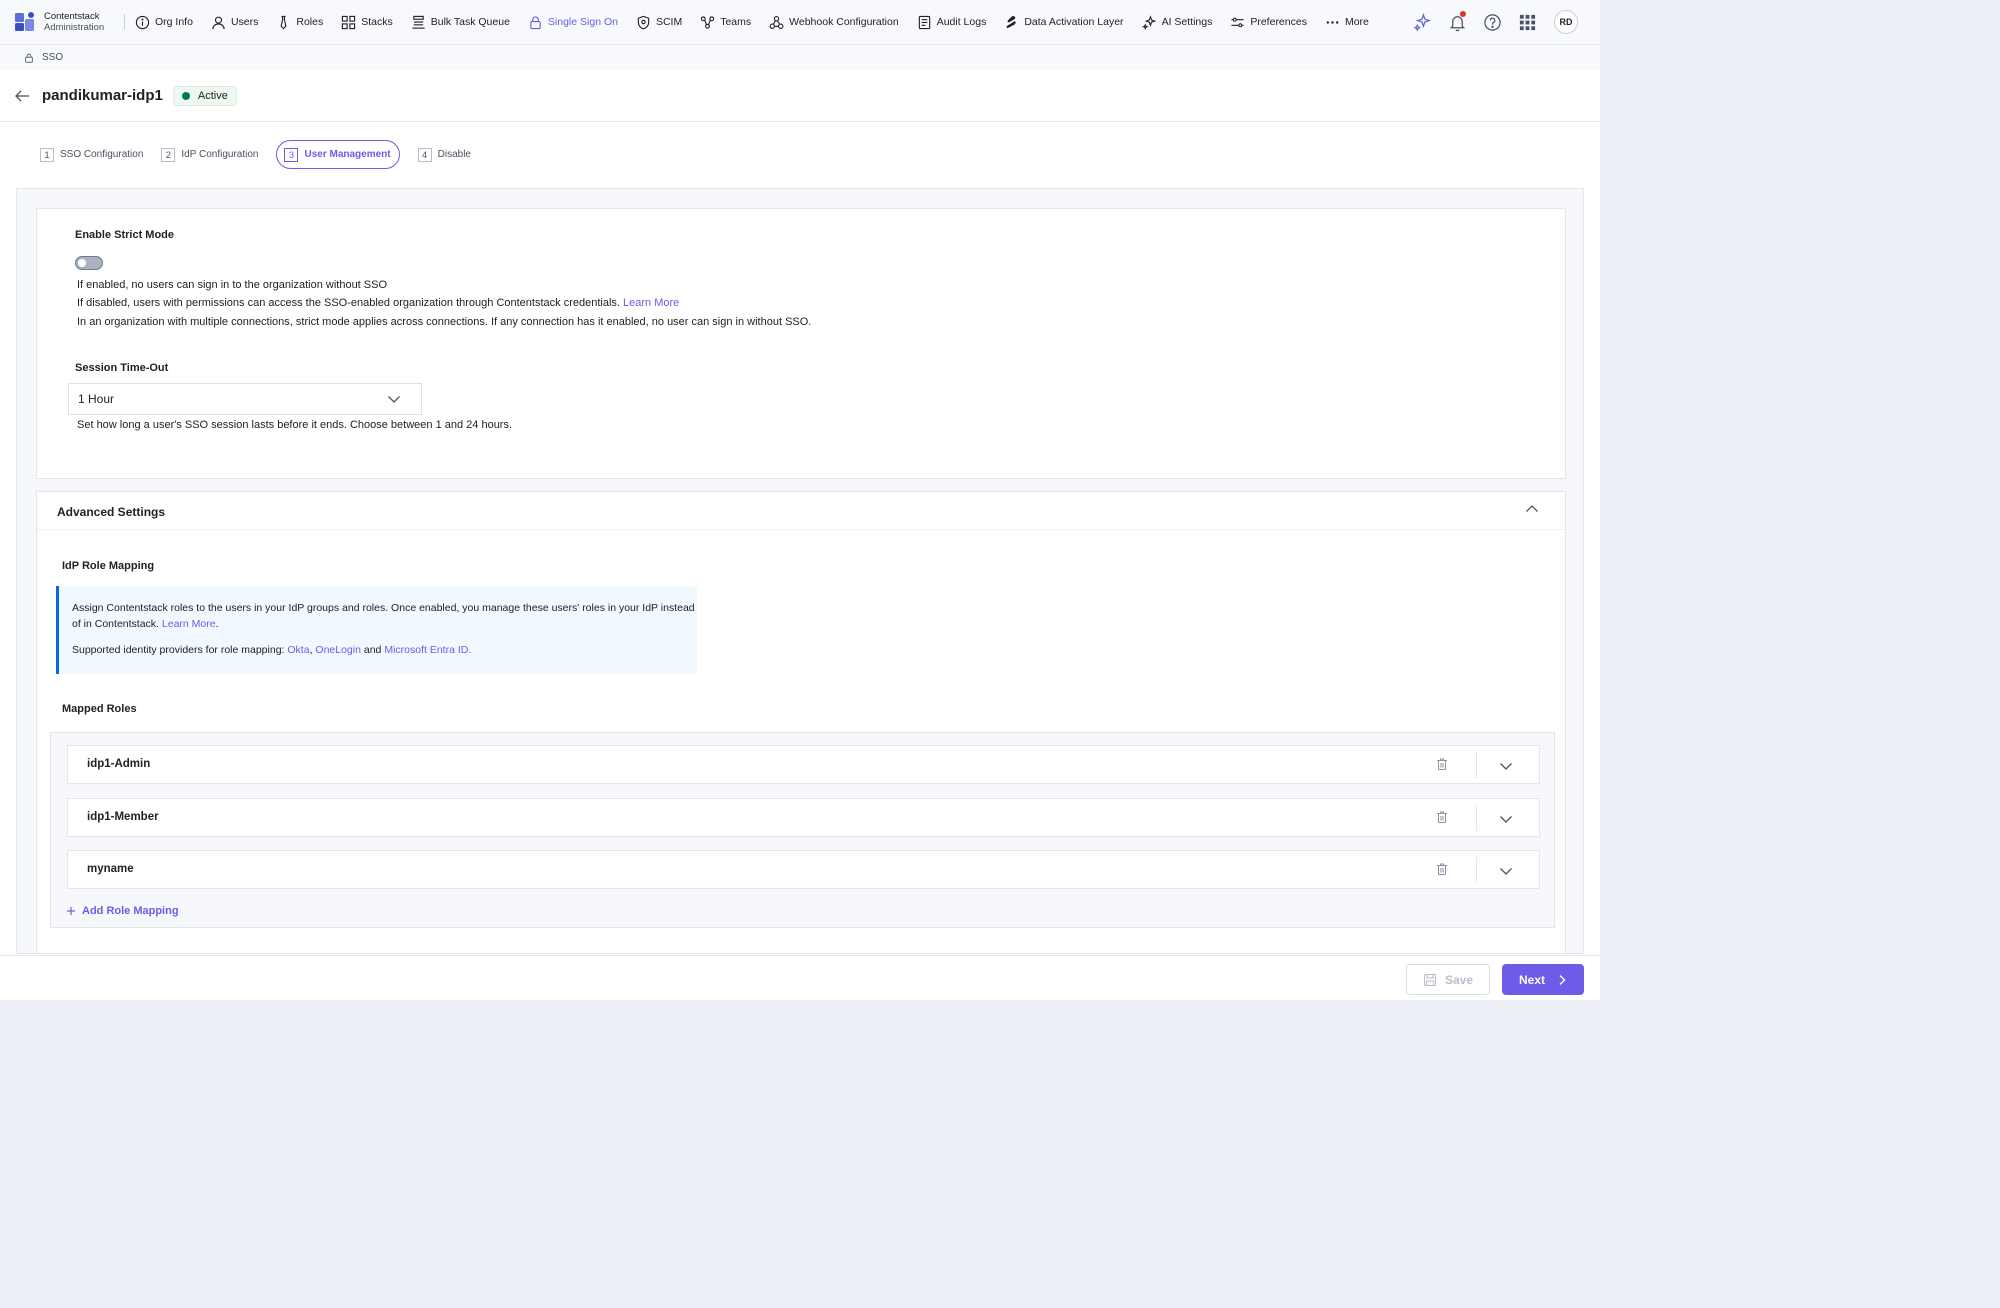  Describe the element at coordinates (245, 399) in the screenshot. I see `session-timeout-select: 1 Hour` at that location.